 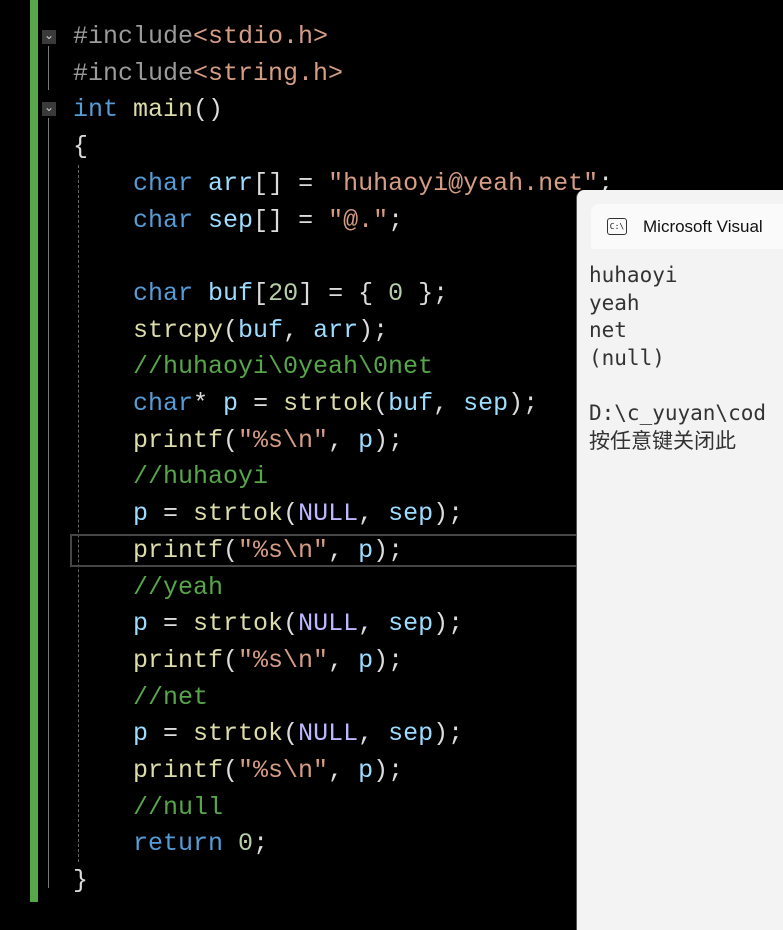 What do you see at coordinates (148, 808) in the screenshot?
I see `code-line: //null` at bounding box center [148, 808].